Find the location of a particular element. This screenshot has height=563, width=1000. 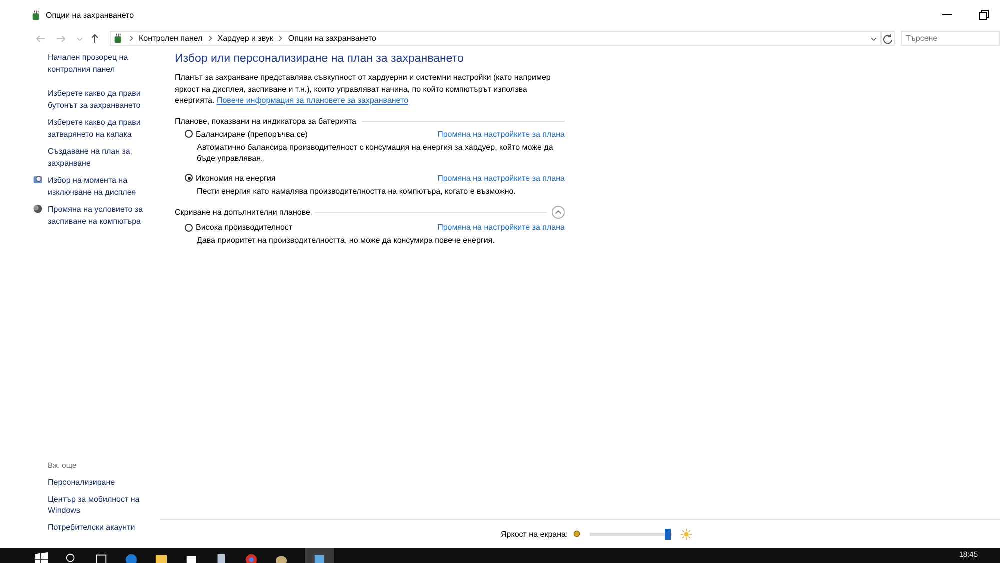

plan-name: Балансиране (препоръчва се) is located at coordinates (252, 134).